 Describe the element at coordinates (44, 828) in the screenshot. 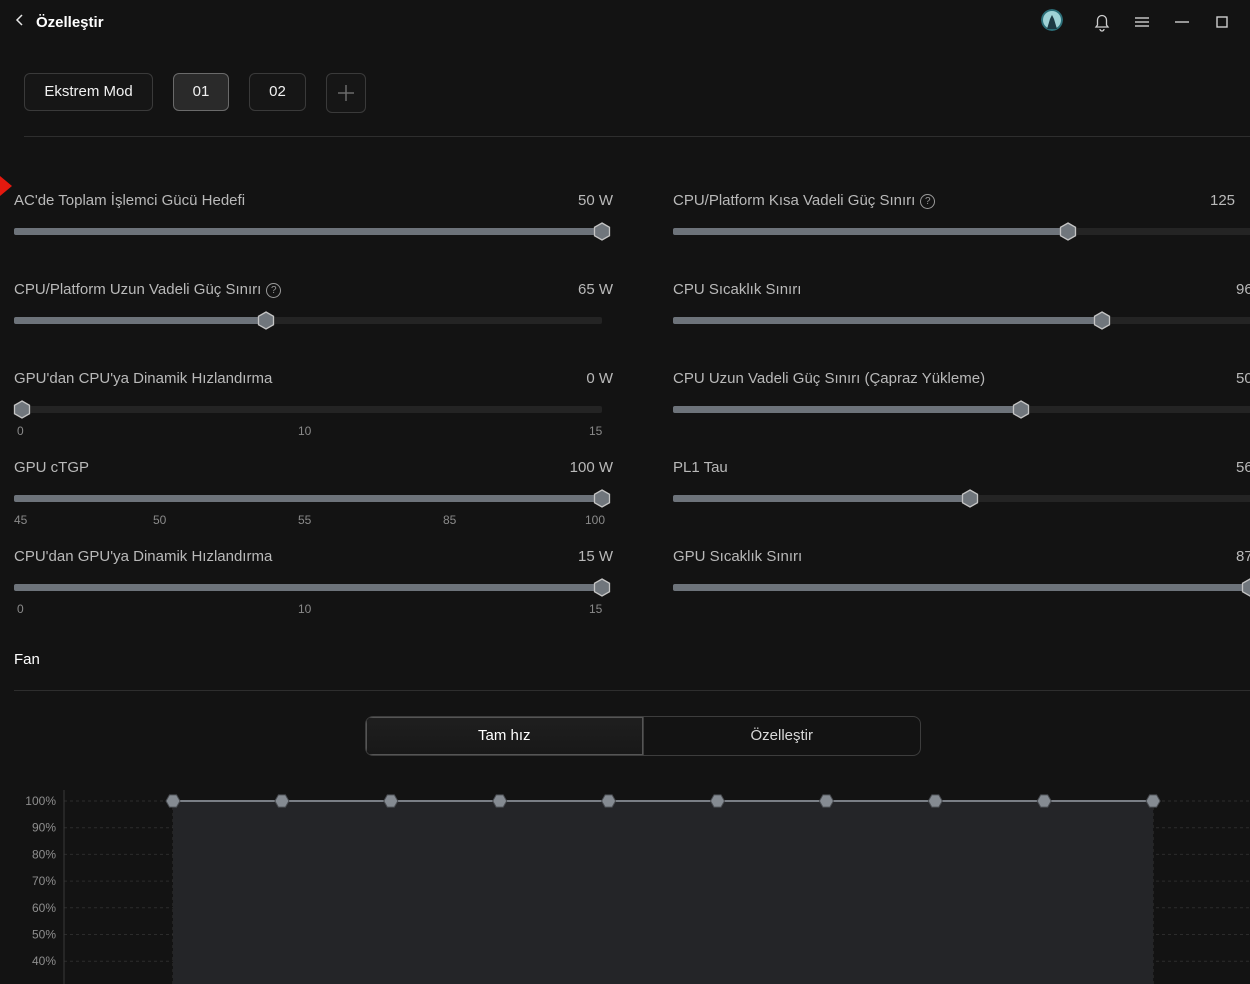

I see `y-axis-label: 90%` at that location.